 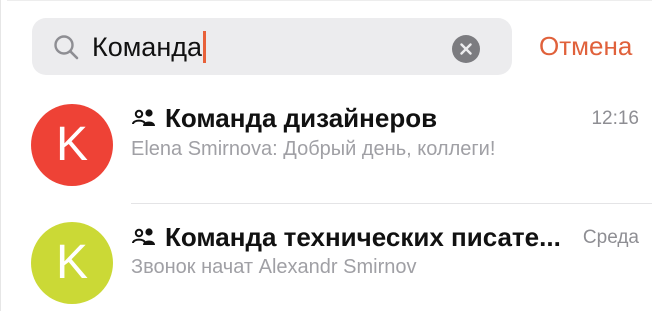 I want to click on top-divider, so click(x=329, y=0).